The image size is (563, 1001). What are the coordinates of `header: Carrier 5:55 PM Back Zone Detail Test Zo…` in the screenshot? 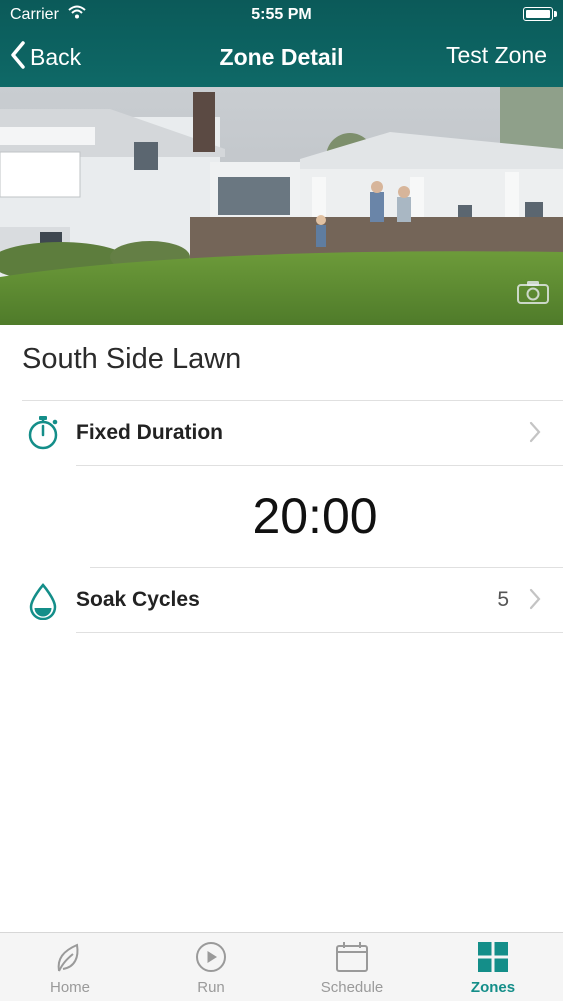 It's located at (281, 43).